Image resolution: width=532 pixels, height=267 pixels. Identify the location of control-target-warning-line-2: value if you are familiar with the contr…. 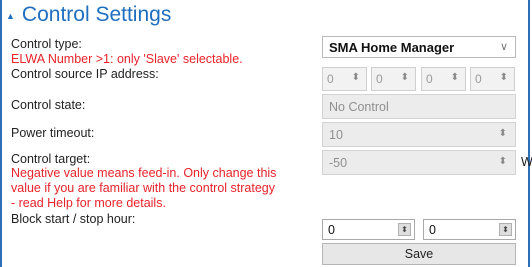
(143, 188).